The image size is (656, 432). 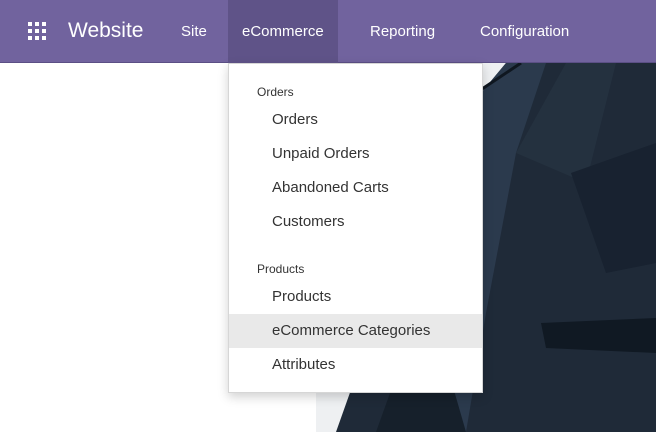 What do you see at coordinates (283, 31) in the screenshot?
I see `nav-ecommerce: eCommerce` at bounding box center [283, 31].